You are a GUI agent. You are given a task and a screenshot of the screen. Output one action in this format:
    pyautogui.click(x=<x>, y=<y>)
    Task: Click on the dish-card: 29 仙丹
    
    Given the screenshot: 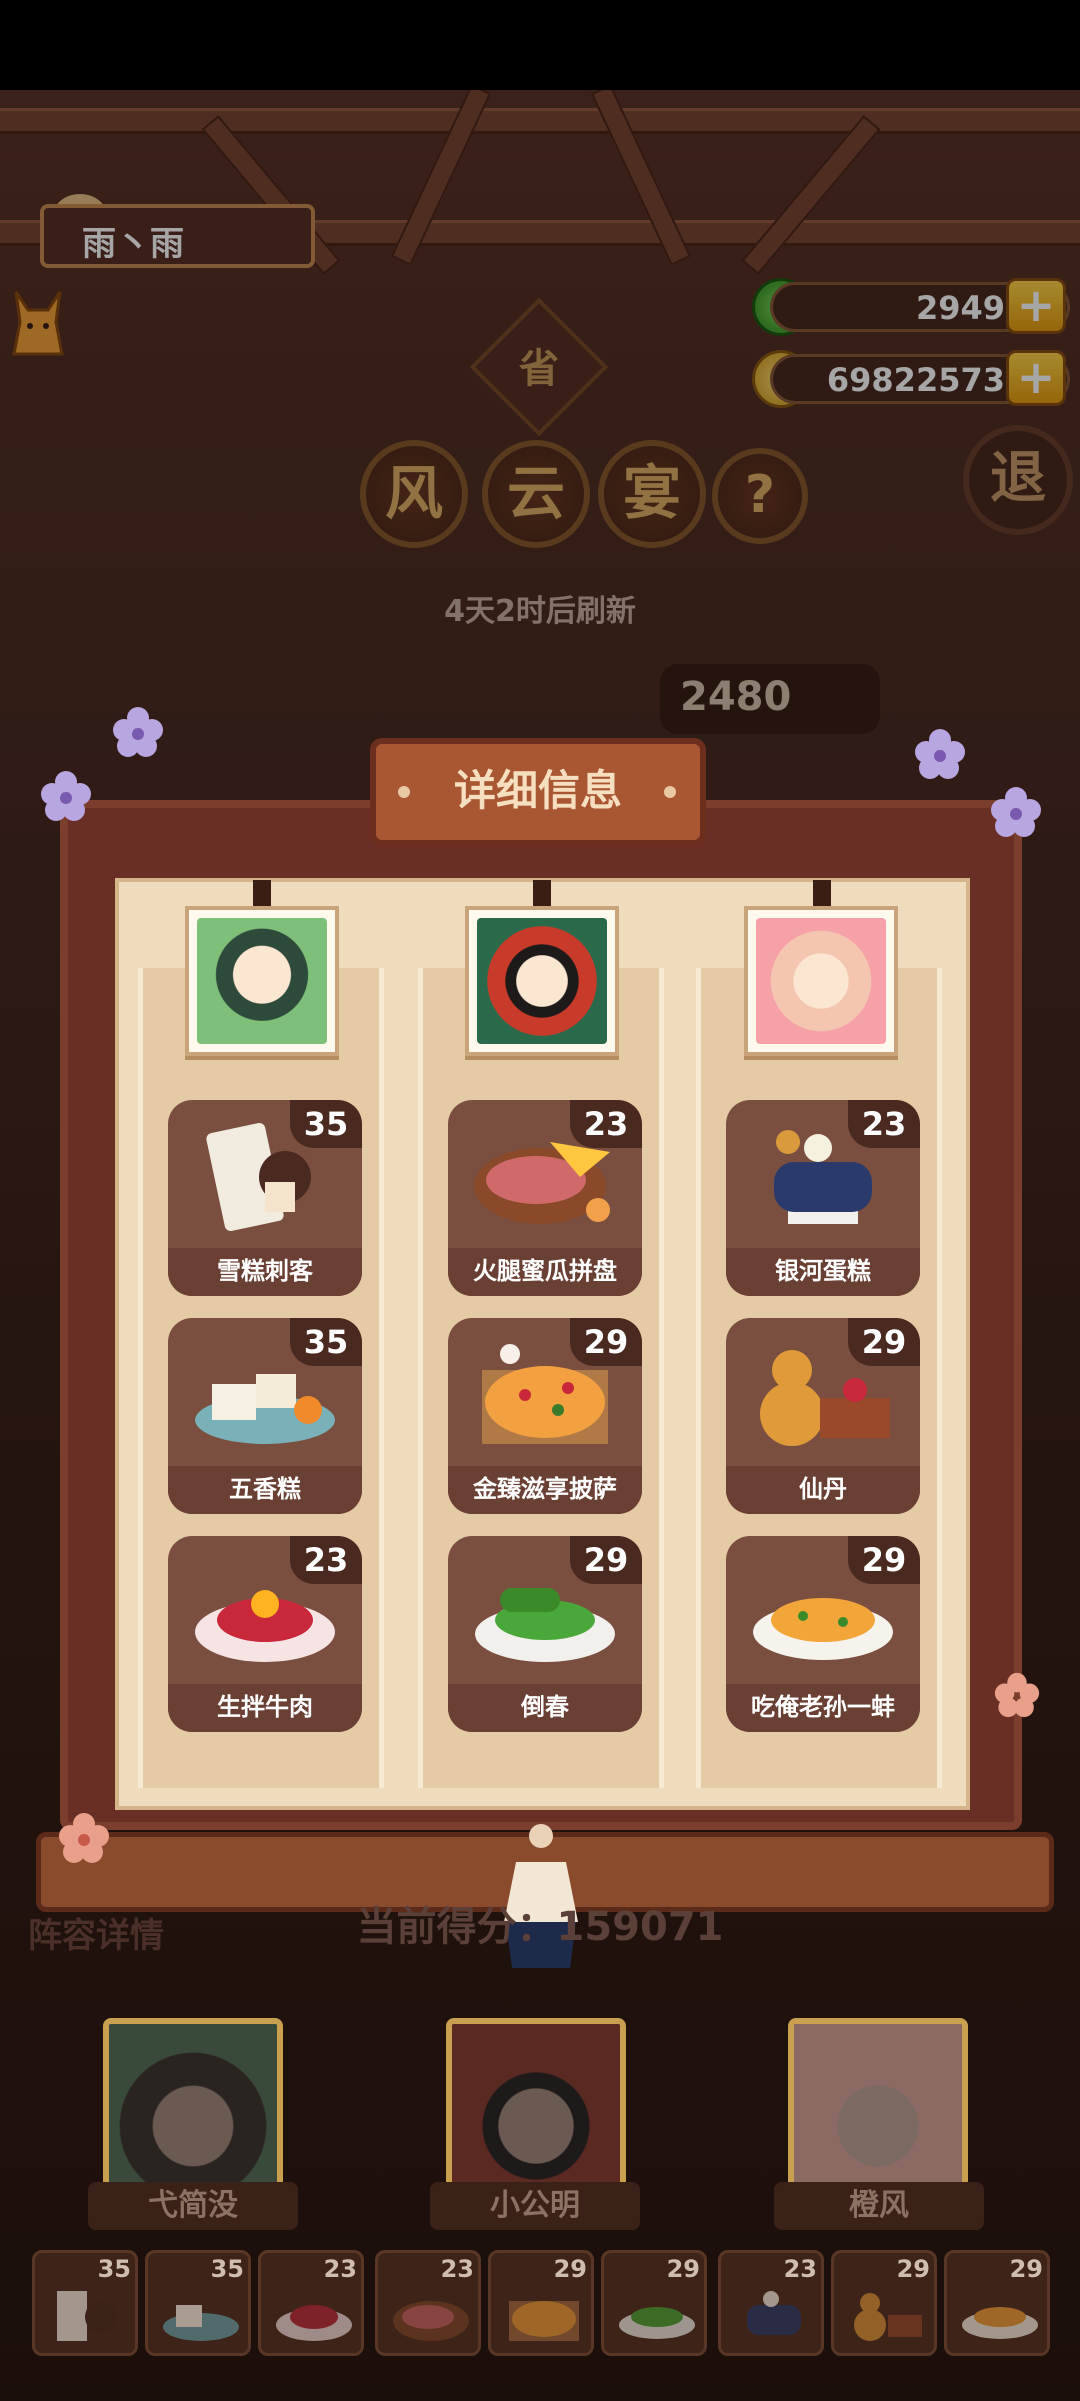 What is the action you would take?
    pyautogui.click(x=823, y=1416)
    